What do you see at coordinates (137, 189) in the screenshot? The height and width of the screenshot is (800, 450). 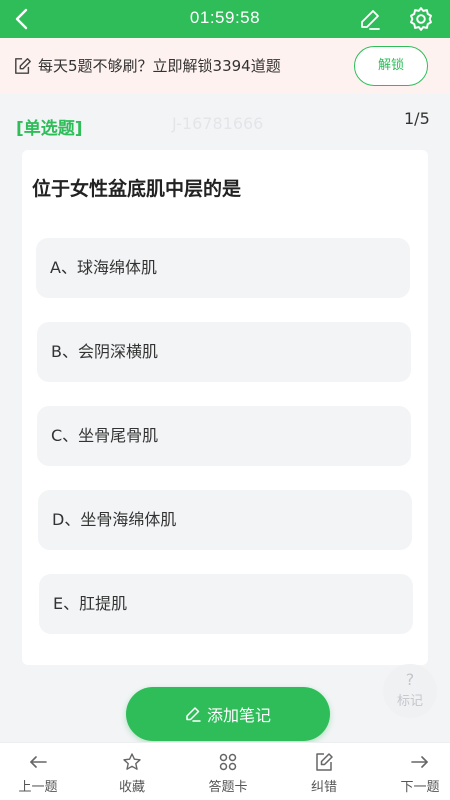 I see `question-text: 位于女性盆底肌中层的是` at bounding box center [137, 189].